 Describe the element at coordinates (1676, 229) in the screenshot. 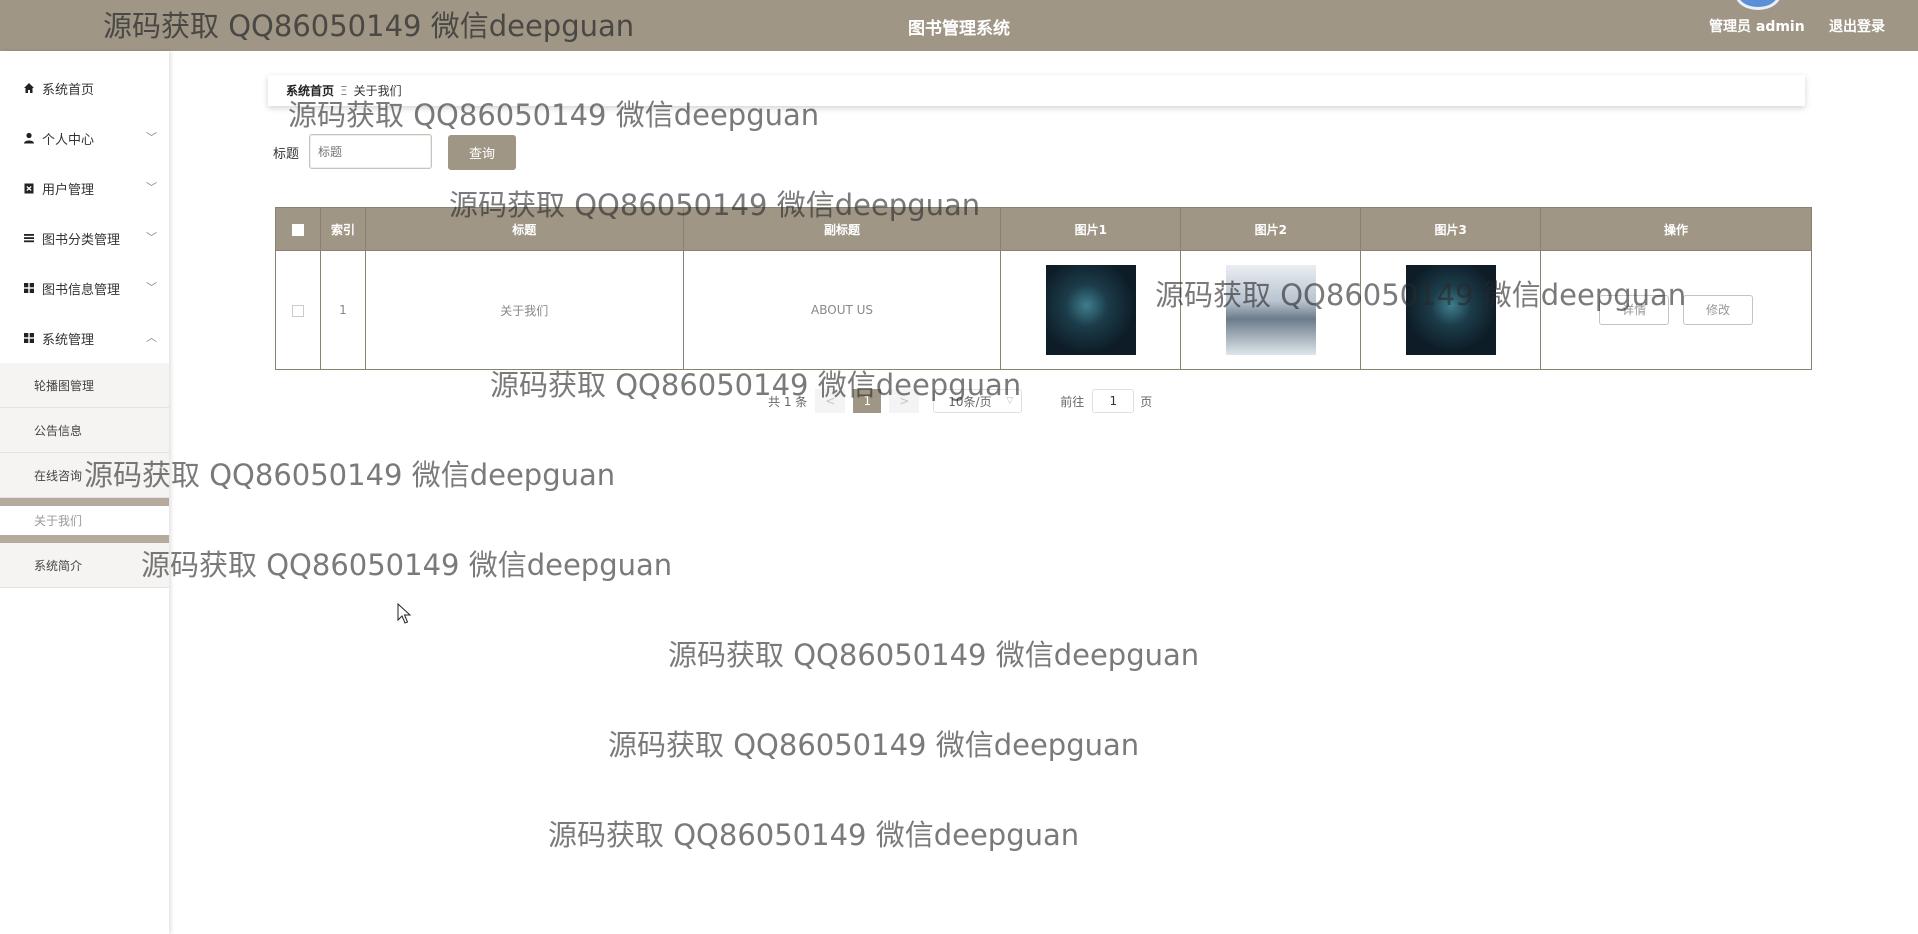

I see `column-header: 操作` at that location.